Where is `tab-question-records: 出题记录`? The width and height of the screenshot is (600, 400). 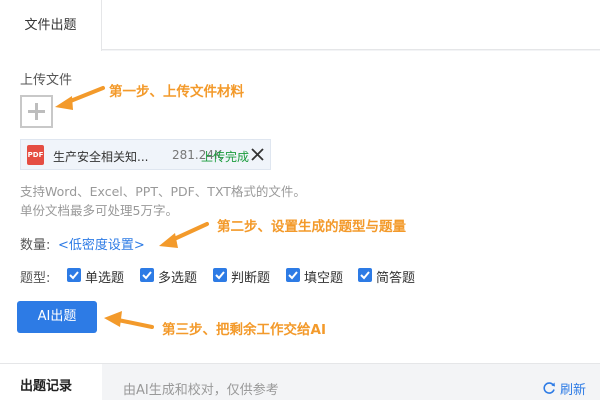 tab-question-records: 出题记录 is located at coordinates (51, 382).